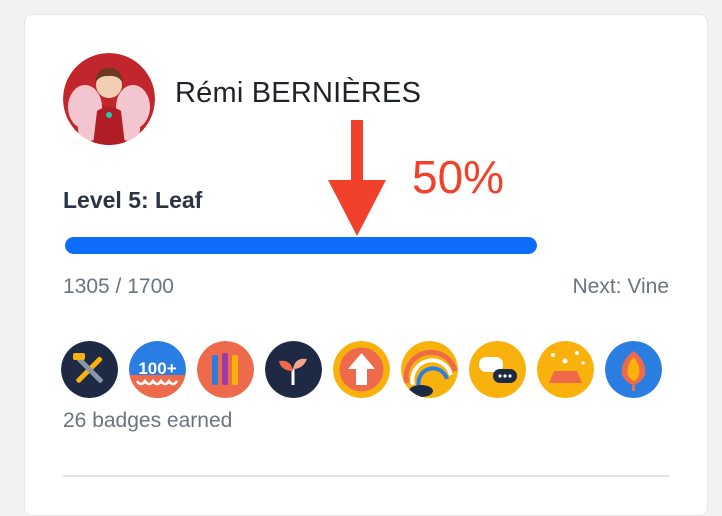 The height and width of the screenshot is (516, 722). I want to click on badge-list: 100+, so click(361, 369).